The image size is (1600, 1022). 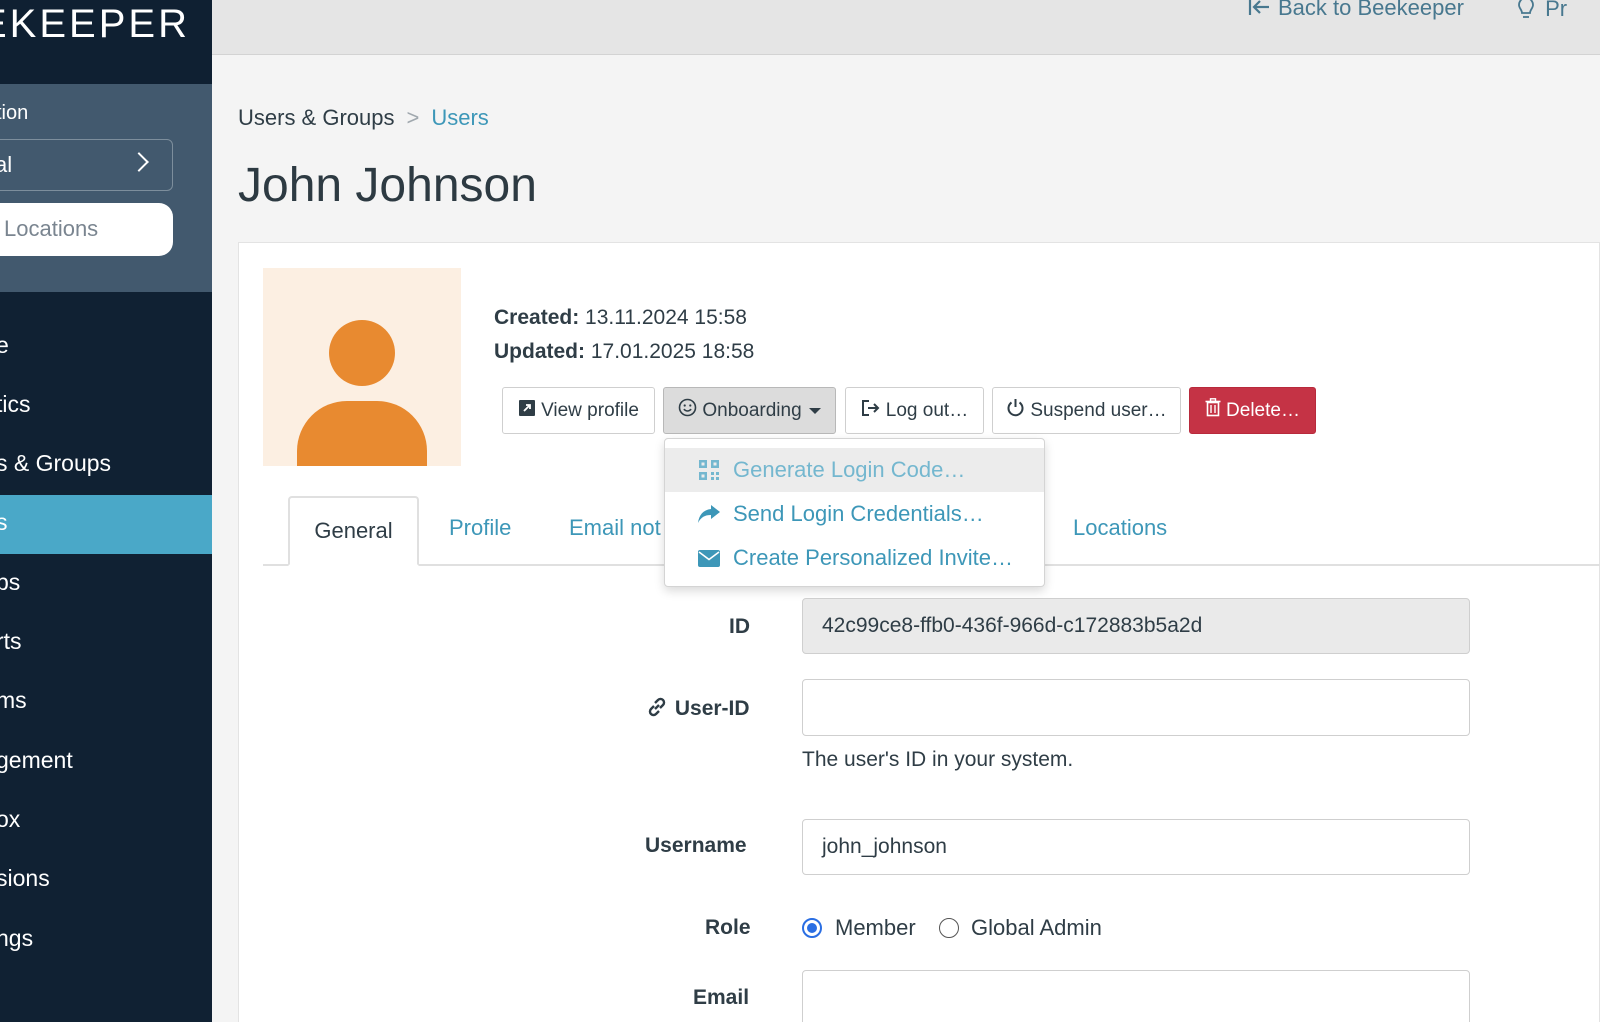 What do you see at coordinates (106, 880) in the screenshot?
I see `sidebar-item-permissions: sions` at bounding box center [106, 880].